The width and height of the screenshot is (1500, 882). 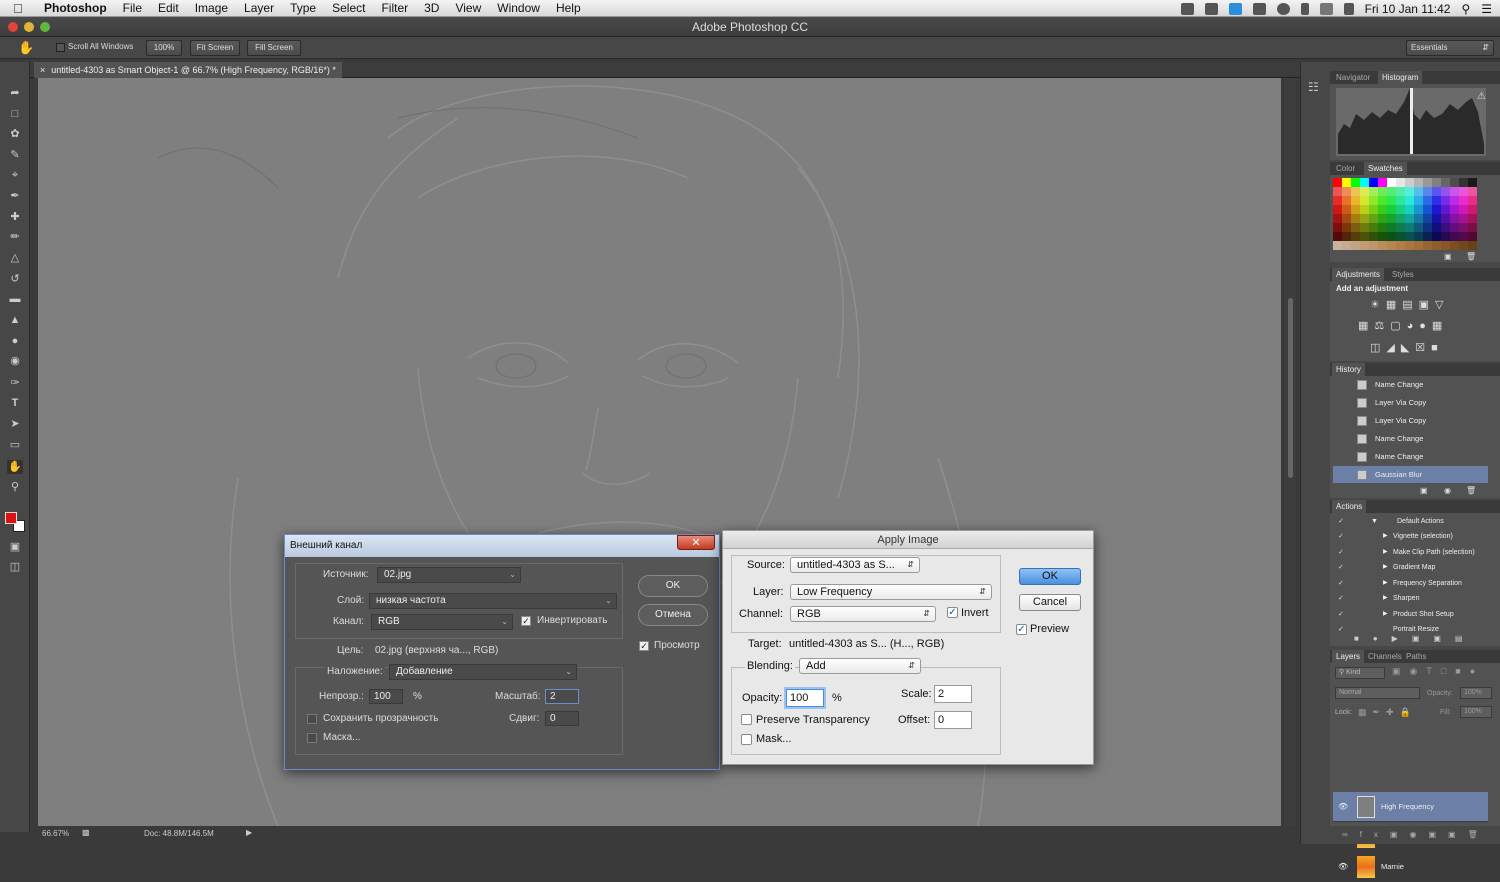 What do you see at coordinates (168, 8) in the screenshot?
I see `menu-edit: Edit` at bounding box center [168, 8].